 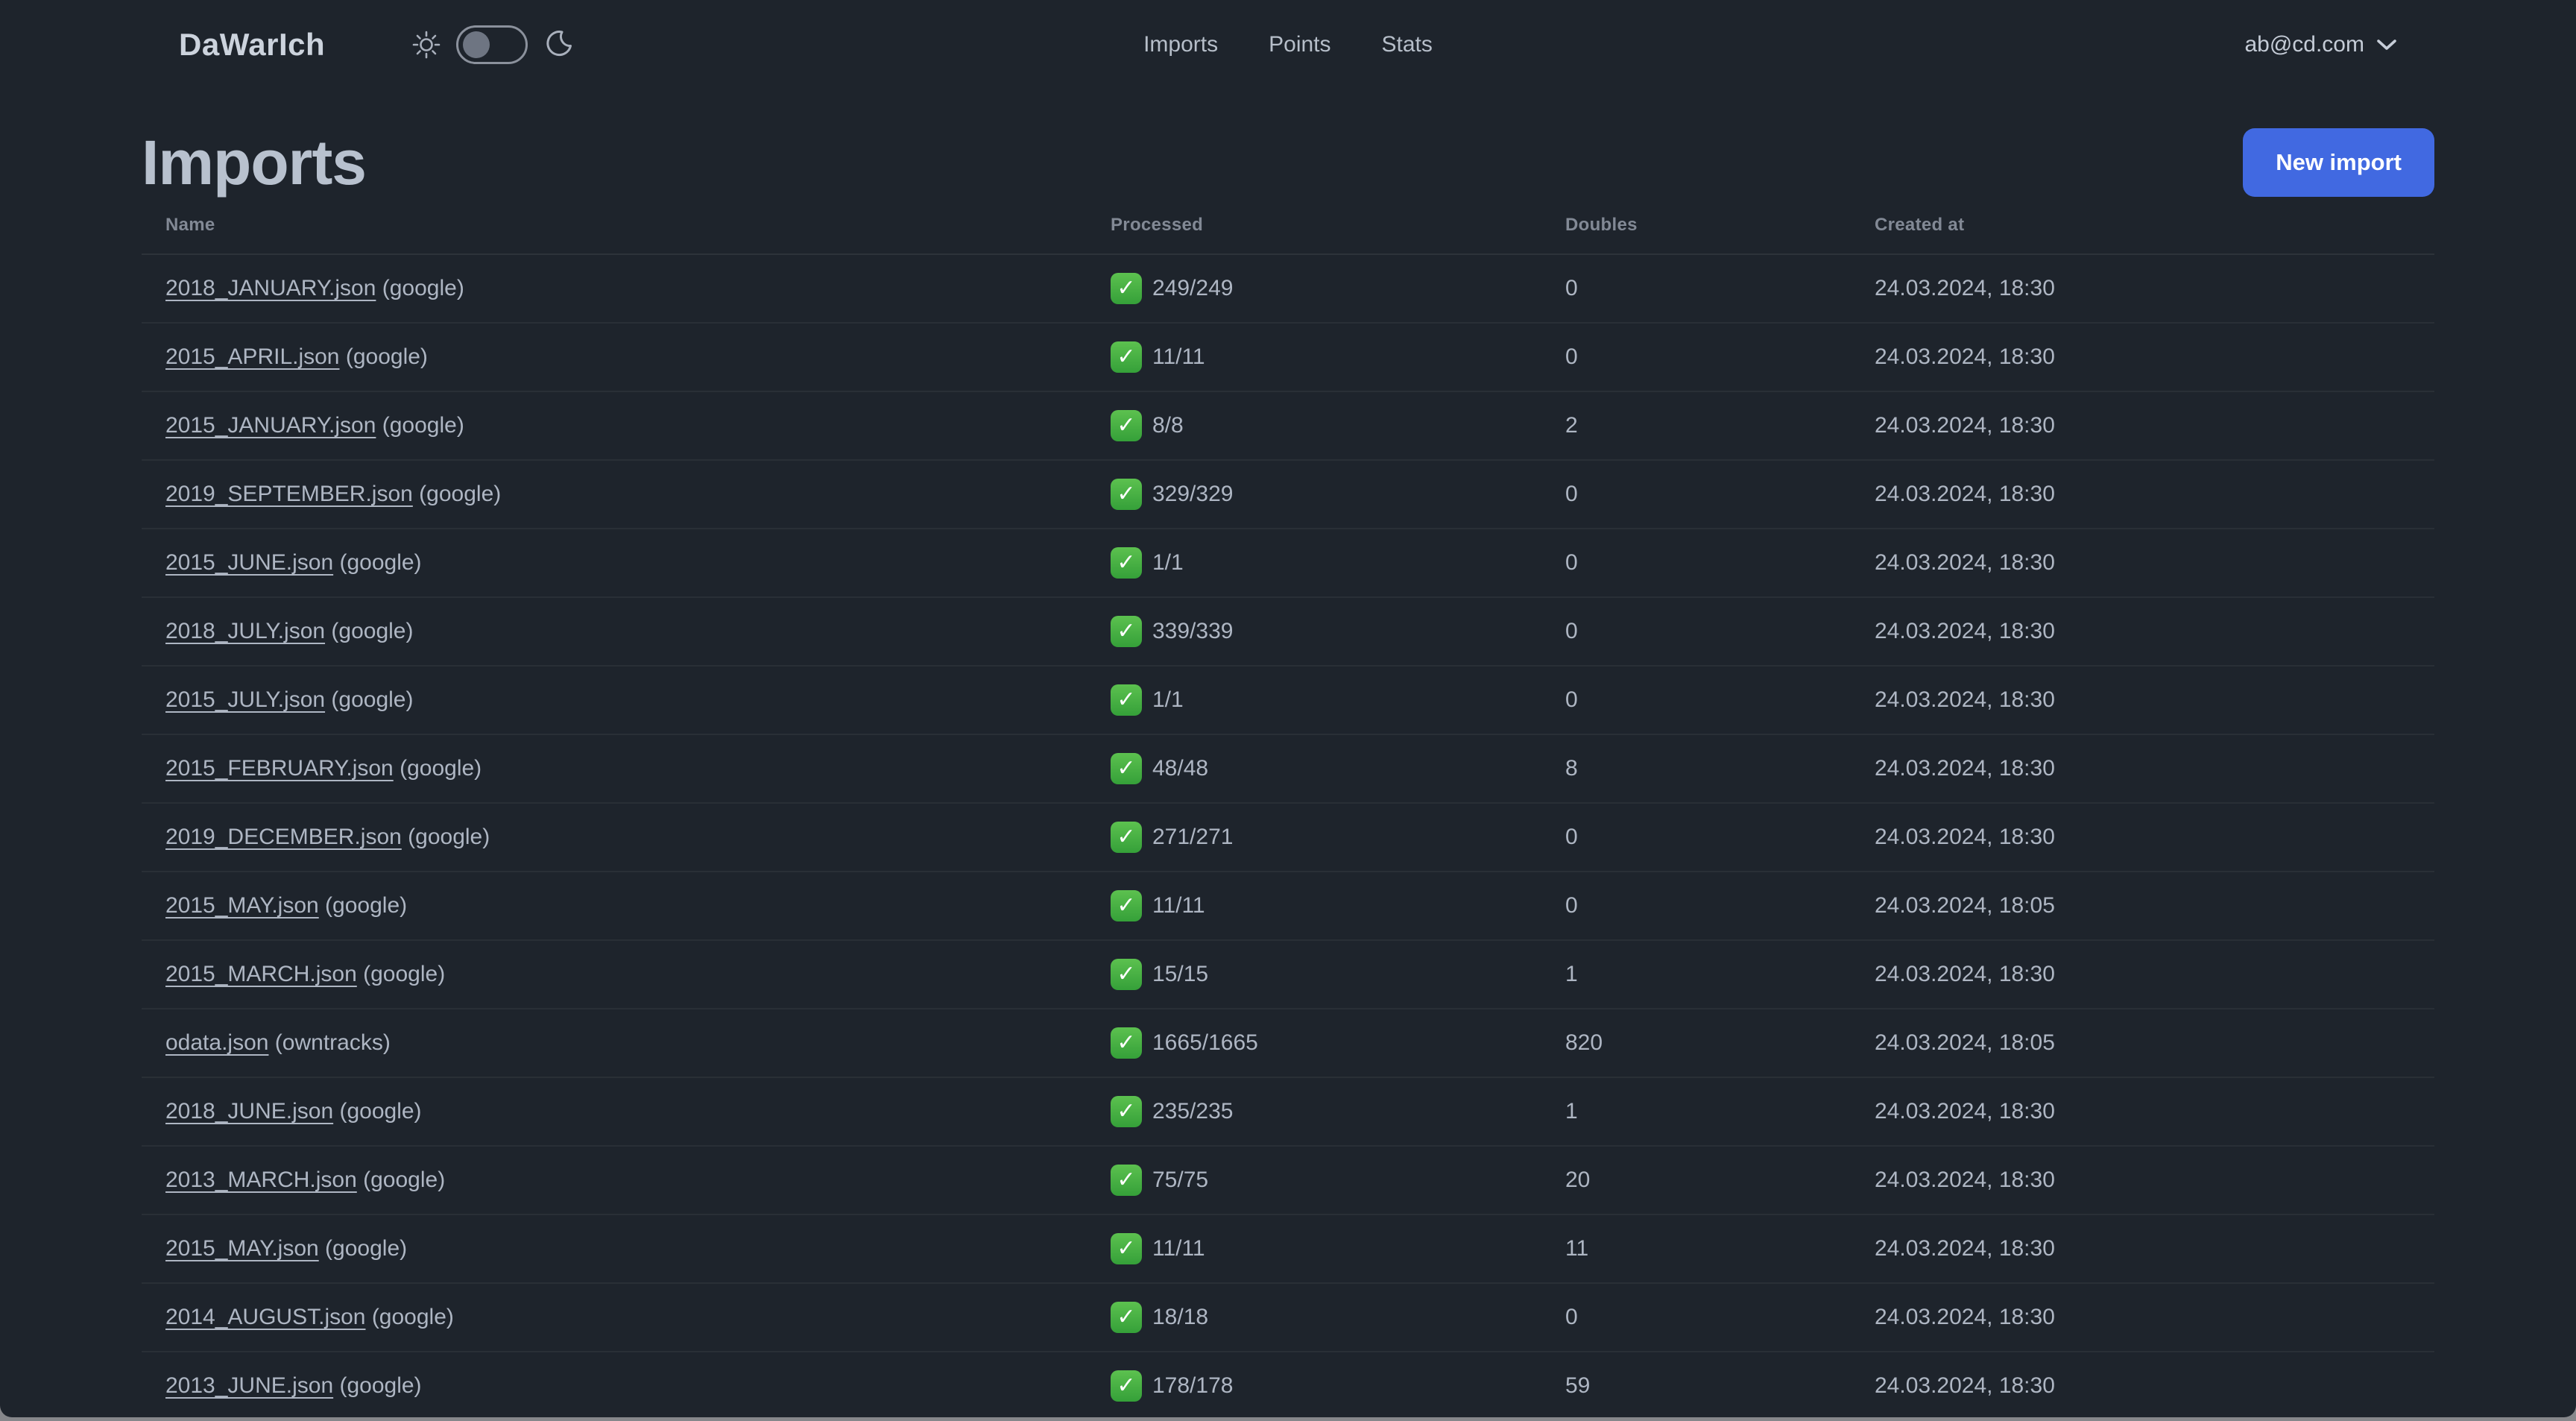 What do you see at coordinates (614, 494) in the screenshot?
I see `name-cell: 2019_SEPTEMBER.json (google)` at bounding box center [614, 494].